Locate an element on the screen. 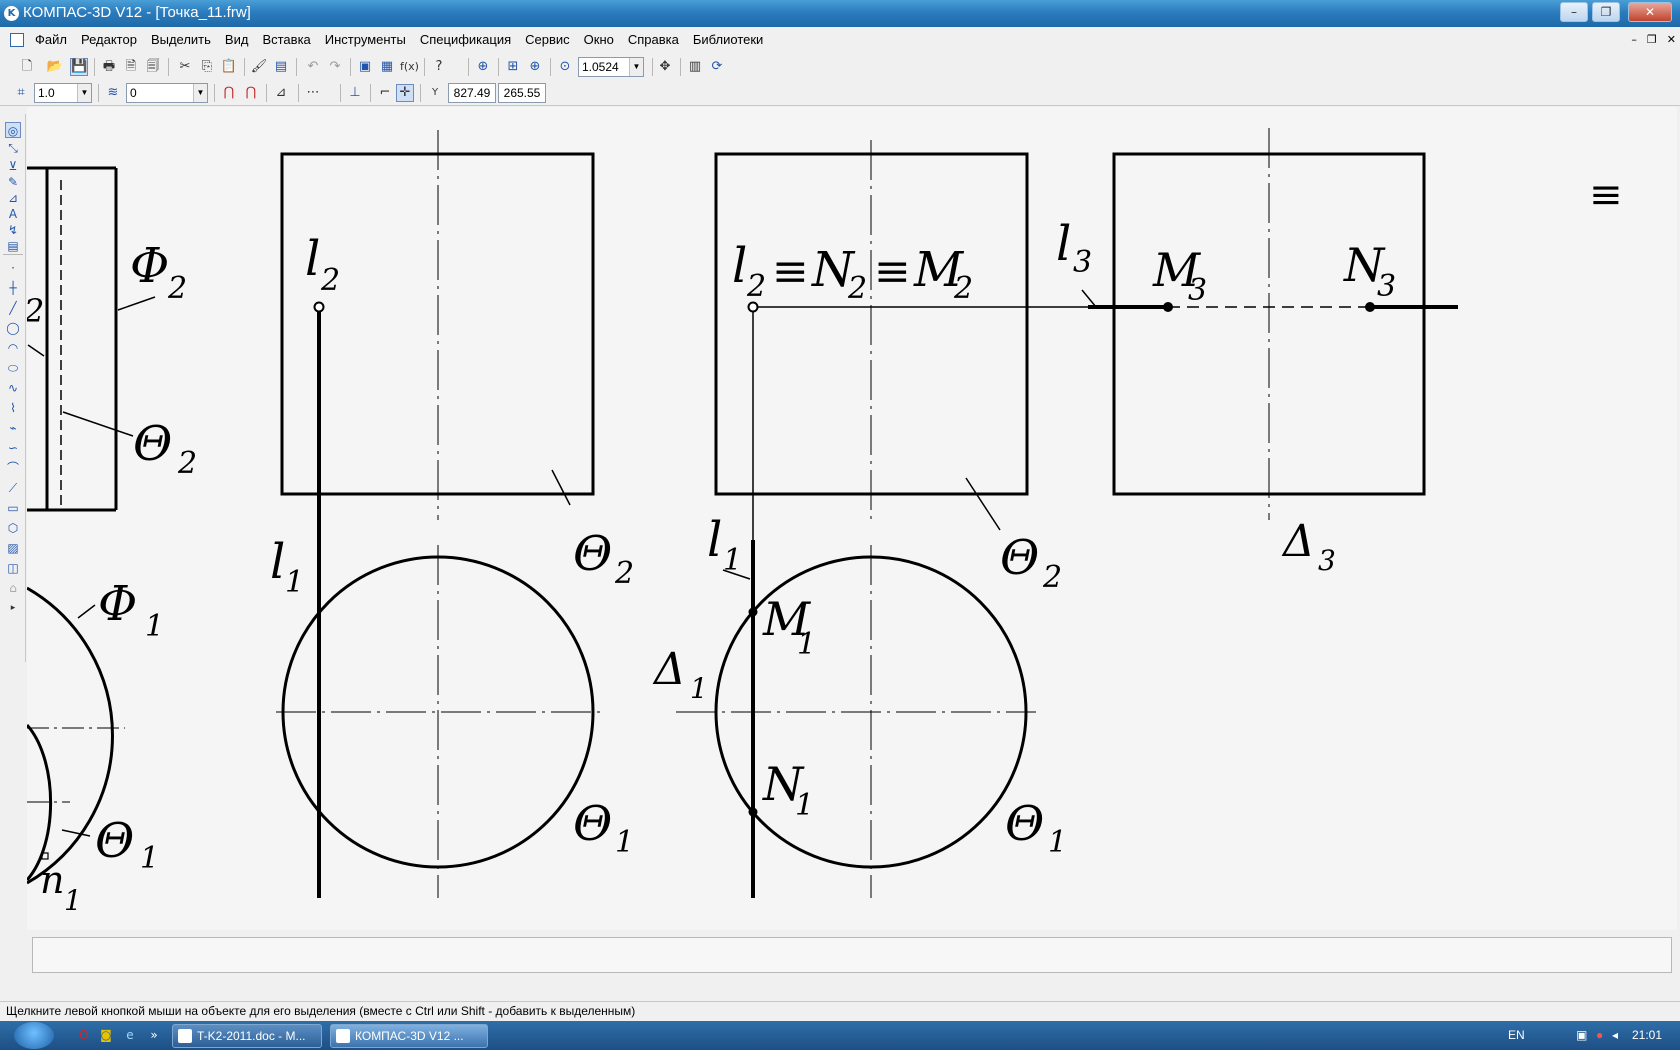  parametrization-tab-icon: ⊿ is located at coordinates (13, 198).